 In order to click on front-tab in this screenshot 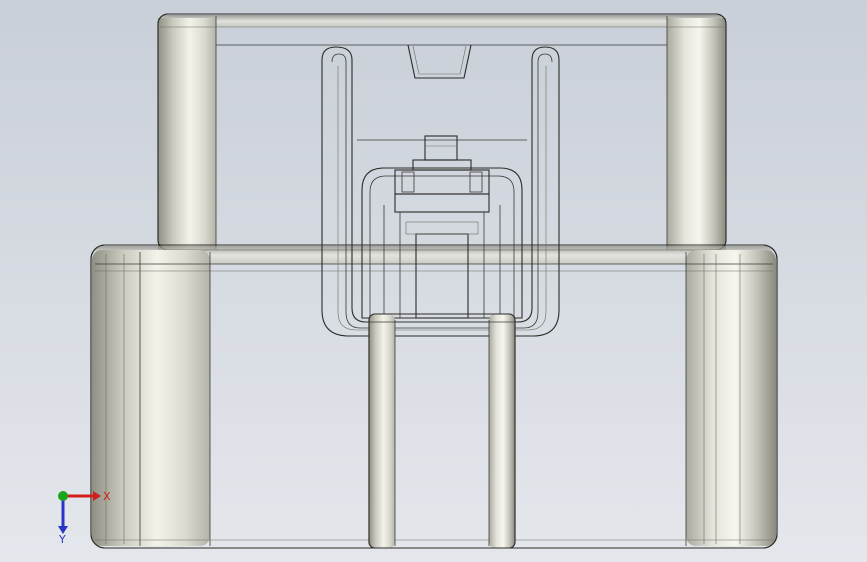, I will do `click(442, 431)`.